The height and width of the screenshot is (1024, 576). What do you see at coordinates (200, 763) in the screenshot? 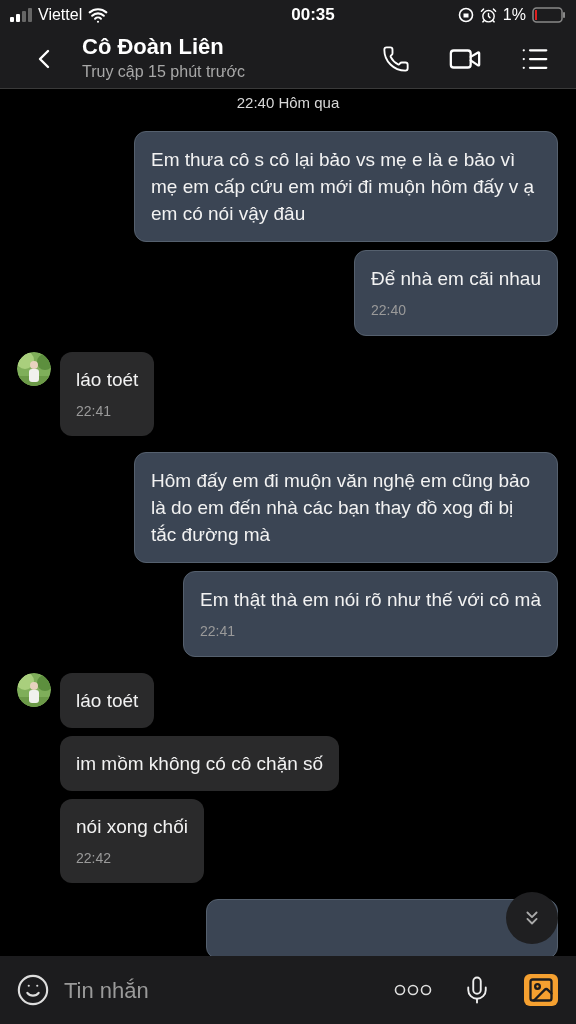
I see `message-text: im mồm không có cô chặn số` at bounding box center [200, 763].